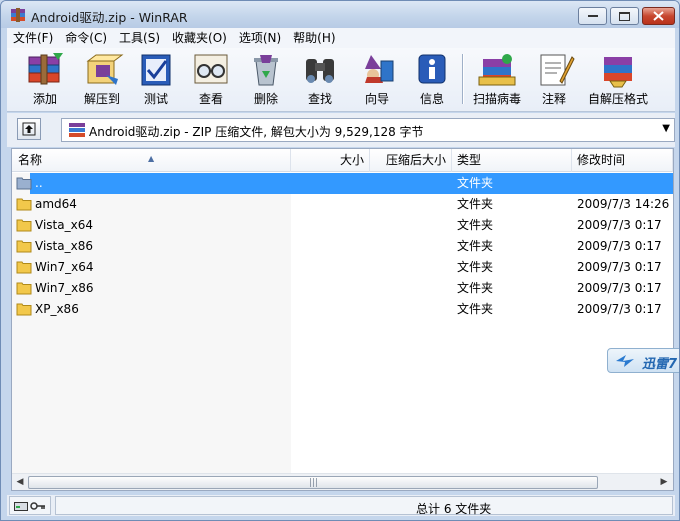 This screenshot has width=680, height=521. What do you see at coordinates (462, 79) in the screenshot?
I see `toolbar-separator` at bounding box center [462, 79].